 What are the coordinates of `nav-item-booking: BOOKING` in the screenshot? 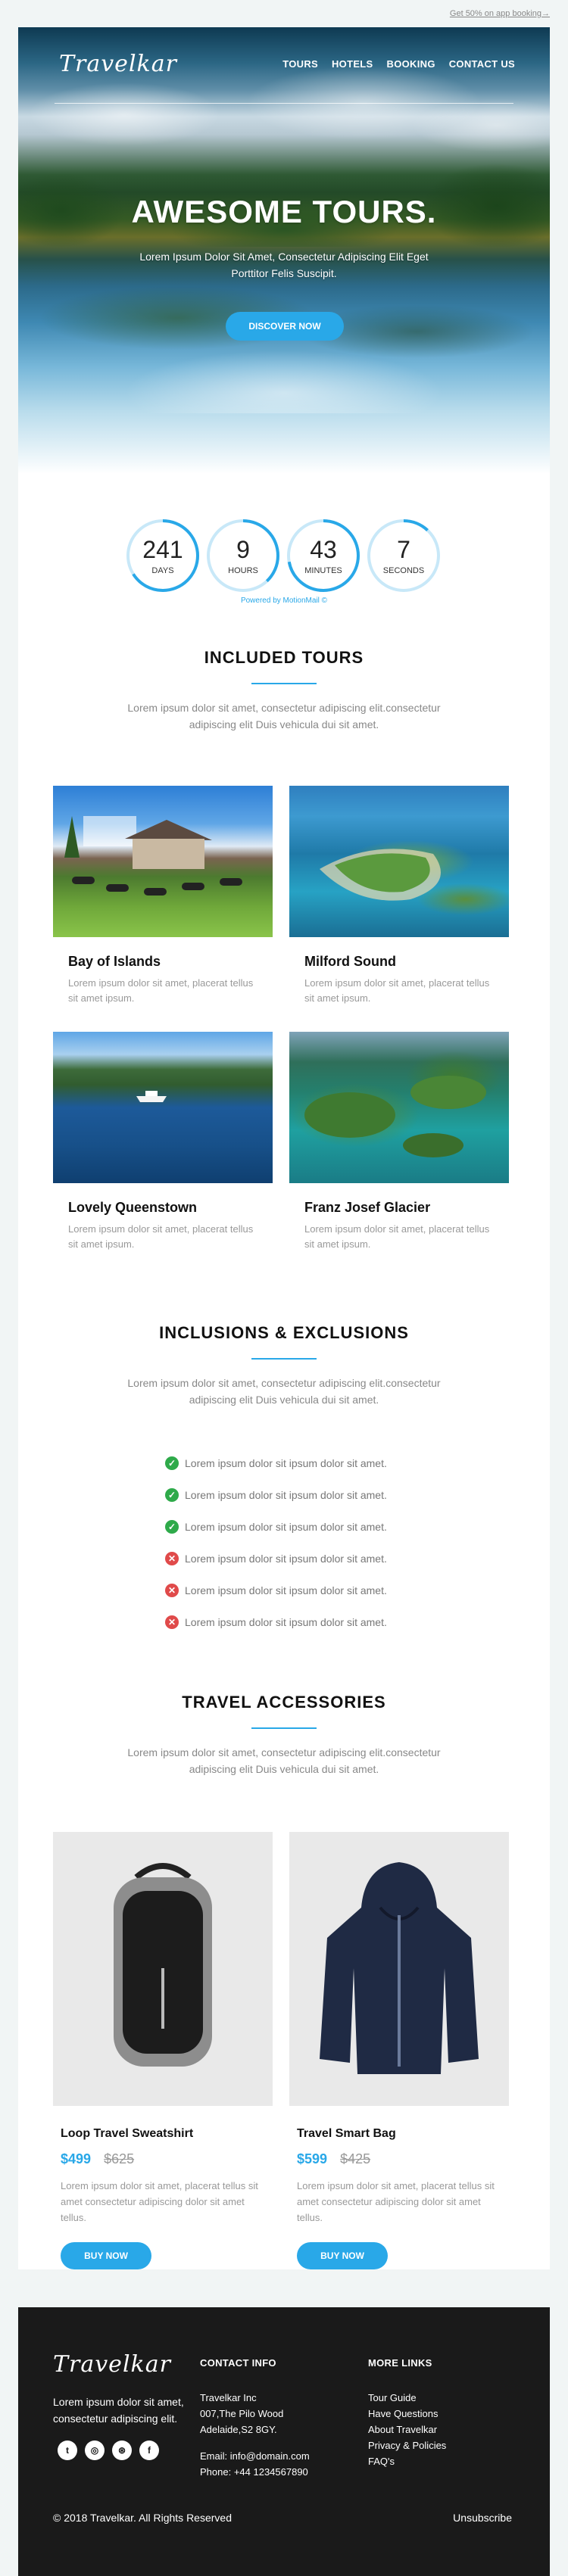 It's located at (411, 64).